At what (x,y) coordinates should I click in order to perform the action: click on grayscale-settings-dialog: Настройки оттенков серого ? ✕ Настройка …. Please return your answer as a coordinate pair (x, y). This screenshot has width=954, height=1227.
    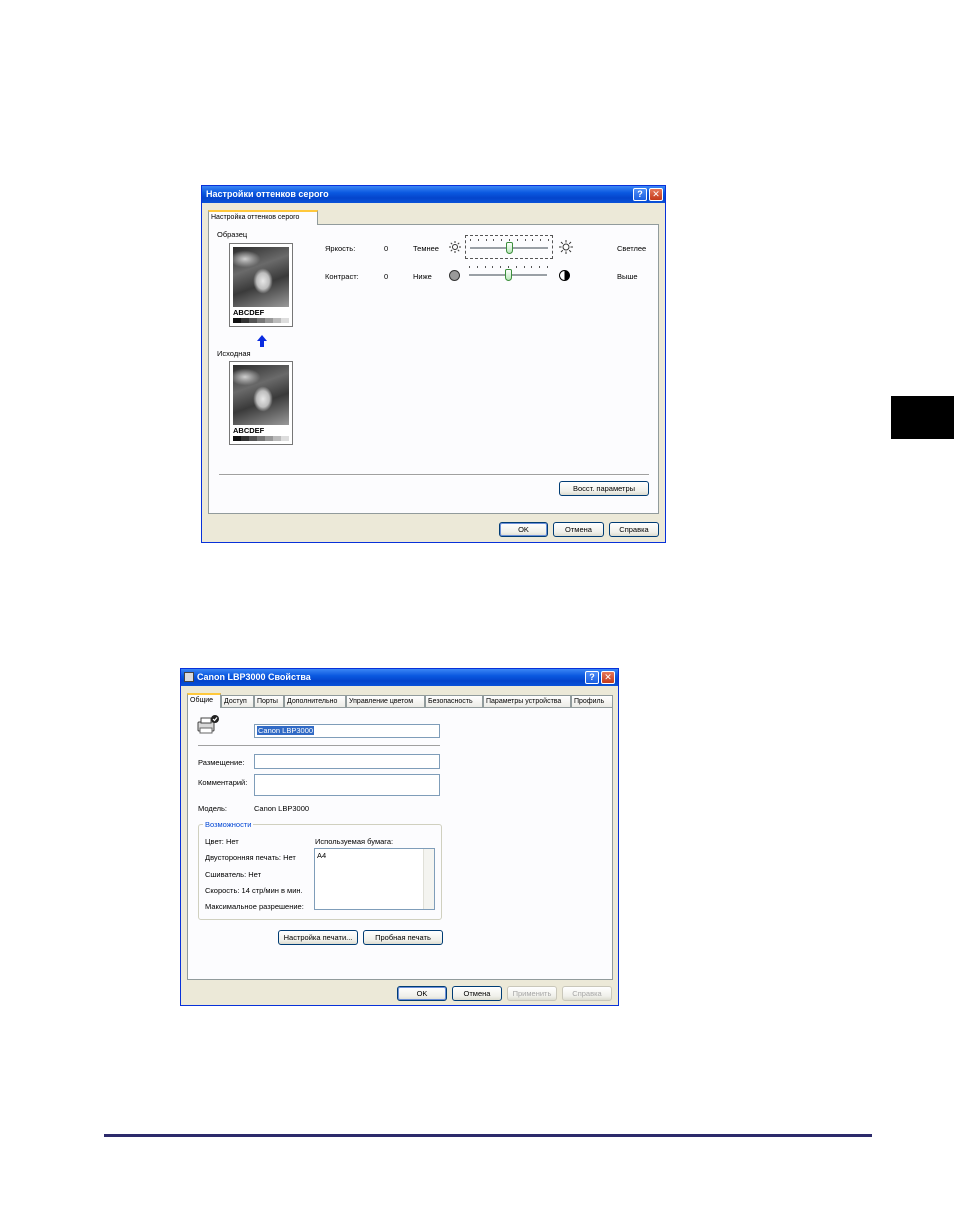
    Looking at the image, I should click on (433, 364).